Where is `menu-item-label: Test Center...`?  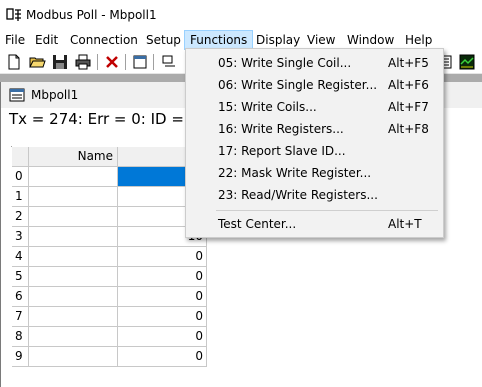
menu-item-label: Test Center... is located at coordinates (257, 224).